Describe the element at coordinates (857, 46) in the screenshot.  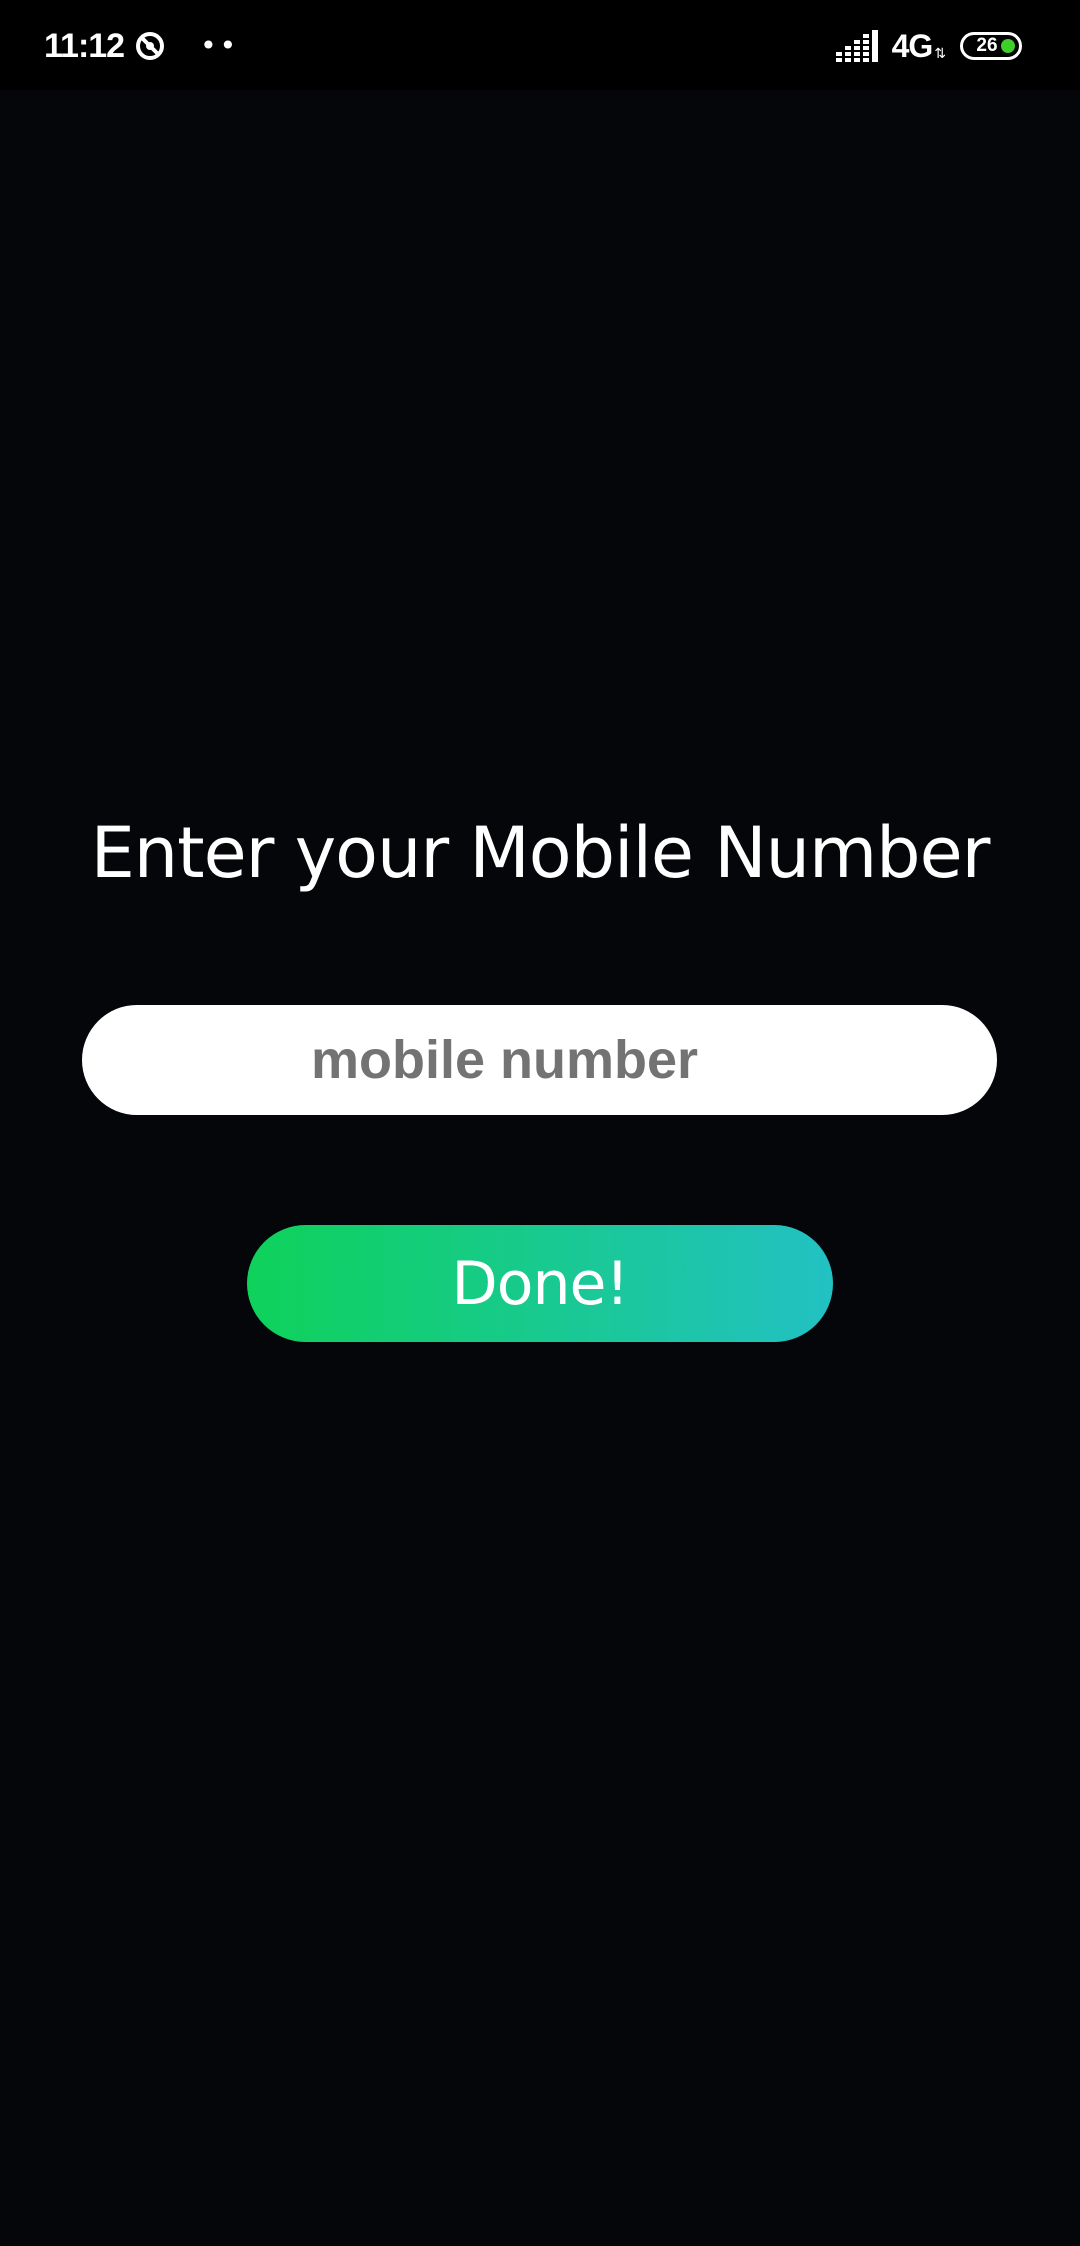
I see `cell-signal-icon` at that location.